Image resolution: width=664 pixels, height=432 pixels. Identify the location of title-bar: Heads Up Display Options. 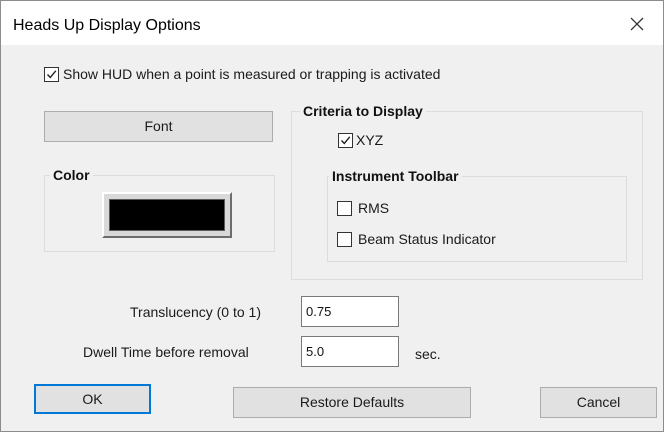
(332, 23).